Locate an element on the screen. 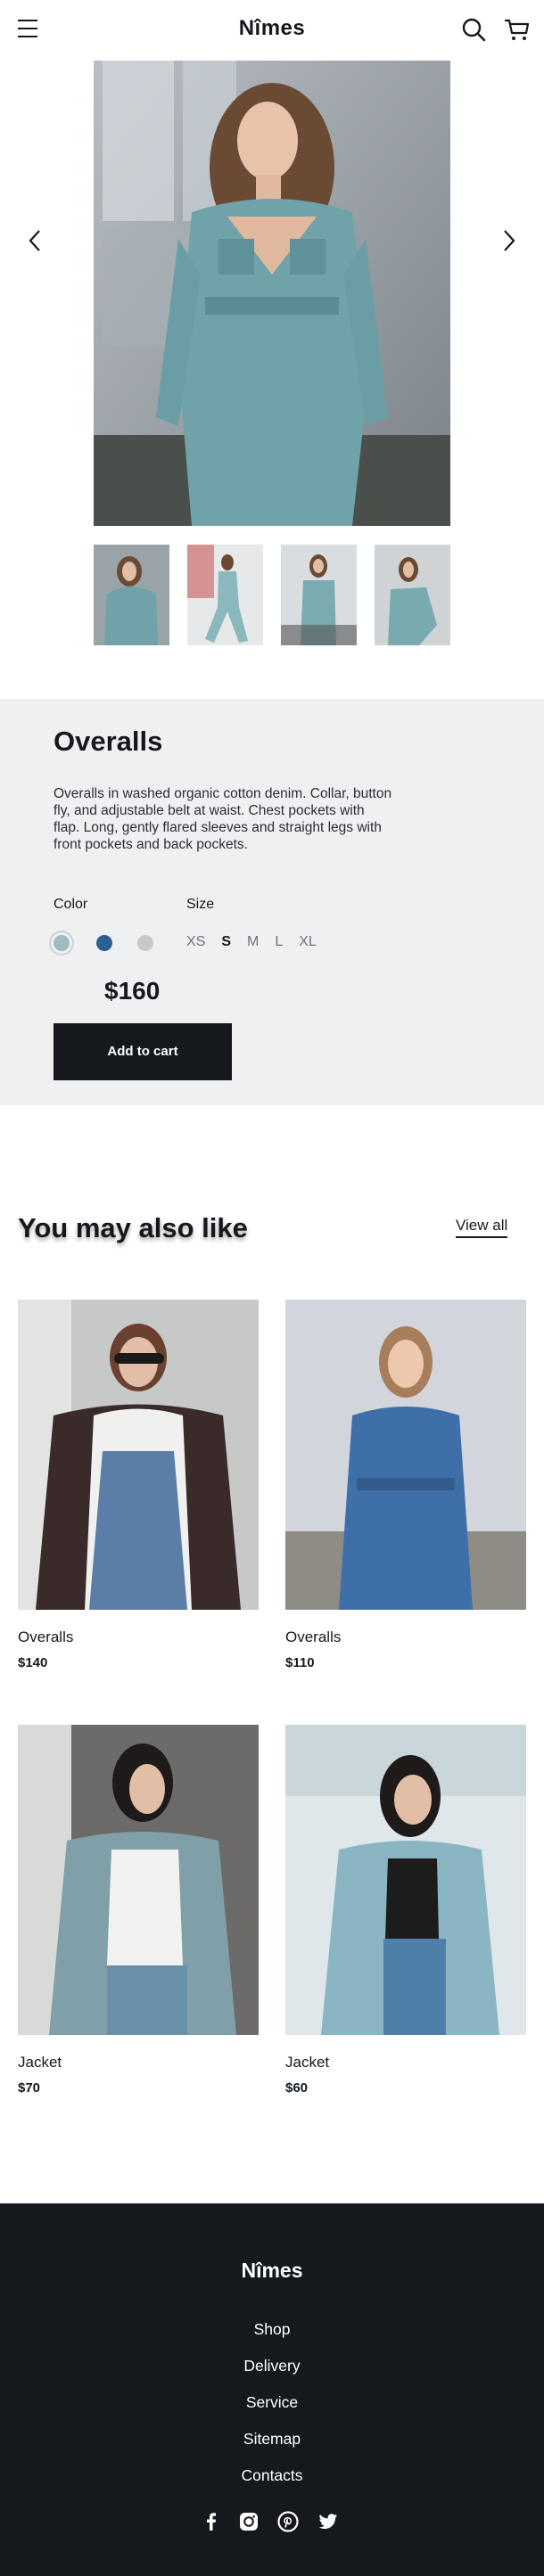 The height and width of the screenshot is (2576, 544). header: Nîmes is located at coordinates (272, 29).